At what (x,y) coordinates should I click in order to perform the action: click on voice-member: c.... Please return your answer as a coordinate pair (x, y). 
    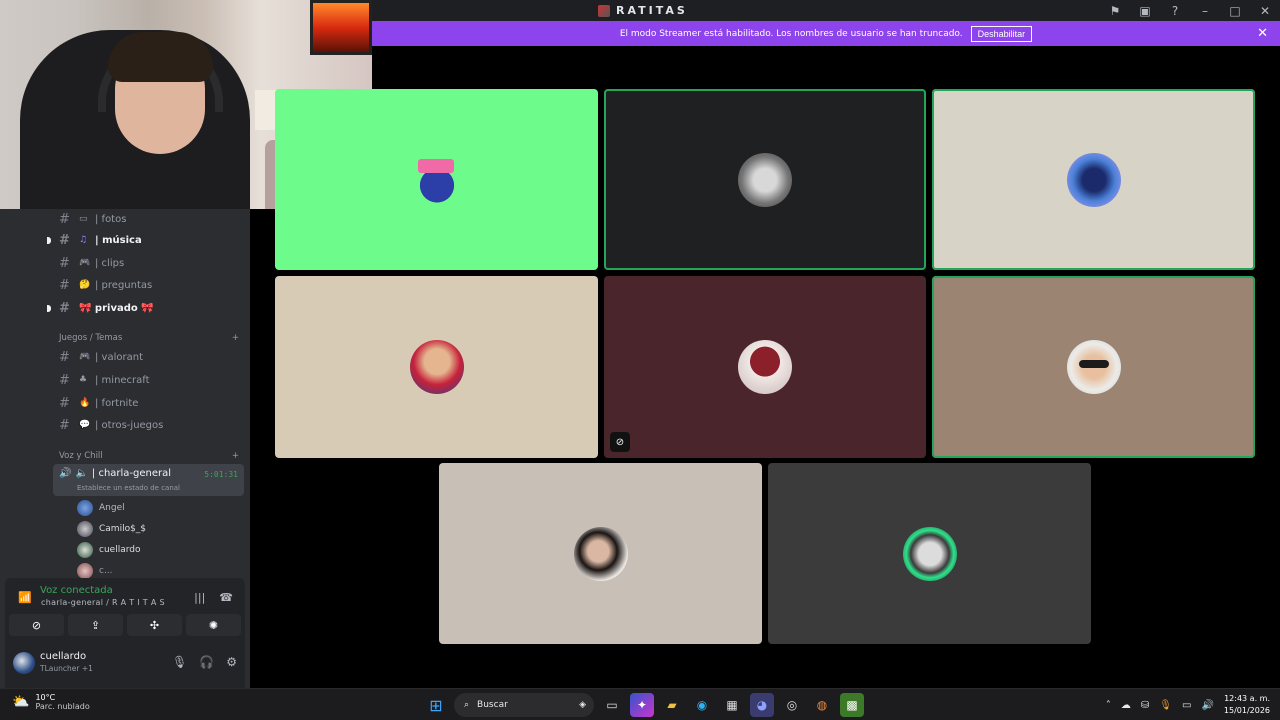
    Looking at the image, I should click on (95, 571).